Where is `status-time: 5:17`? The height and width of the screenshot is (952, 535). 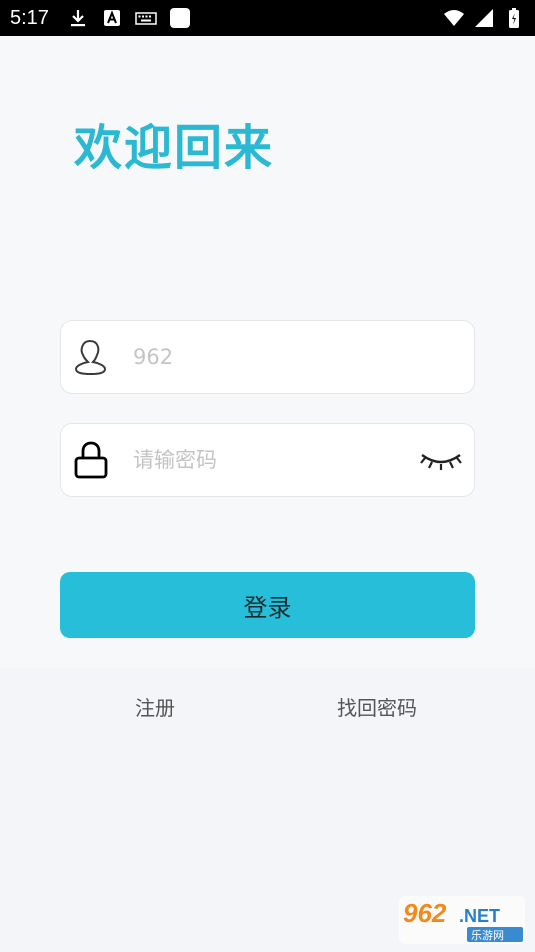
status-time: 5:17 is located at coordinates (29, 17).